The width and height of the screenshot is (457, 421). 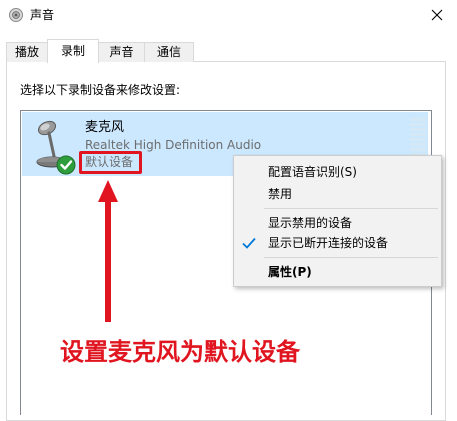 I want to click on tab-recording: 录制, so click(x=73, y=51).